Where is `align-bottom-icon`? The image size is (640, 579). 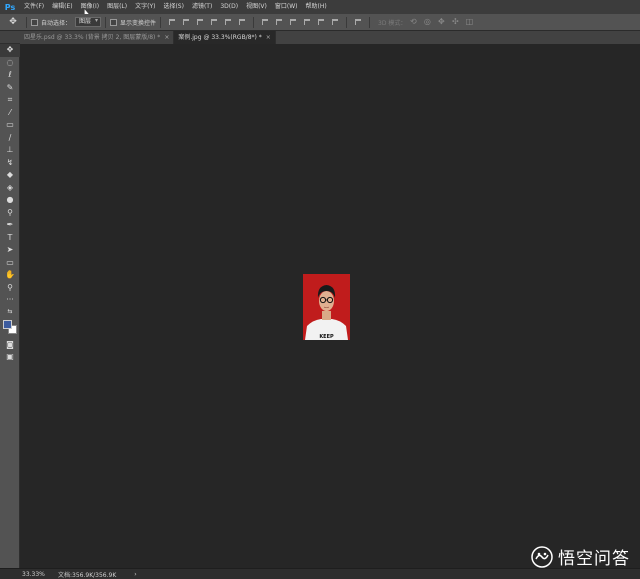
align-bottom-icon is located at coordinates (200, 22).